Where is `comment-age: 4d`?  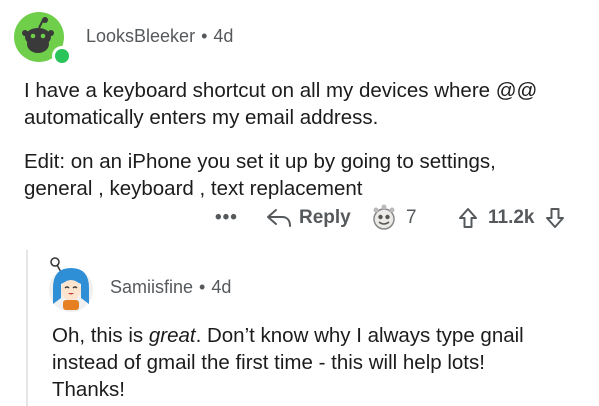 comment-age: 4d is located at coordinates (223, 36).